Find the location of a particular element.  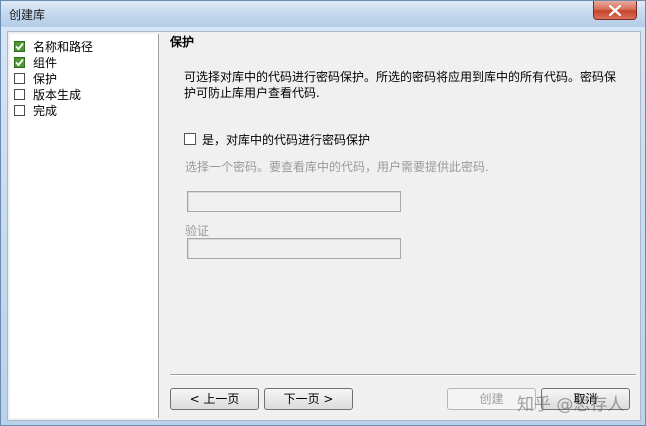

step-item-protection: 保护 is located at coordinates (35, 78).